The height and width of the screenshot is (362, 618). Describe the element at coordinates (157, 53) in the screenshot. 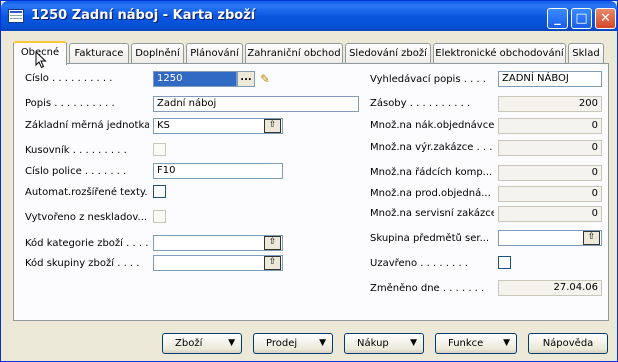

I see `tab-doplneni: Doplnění` at that location.